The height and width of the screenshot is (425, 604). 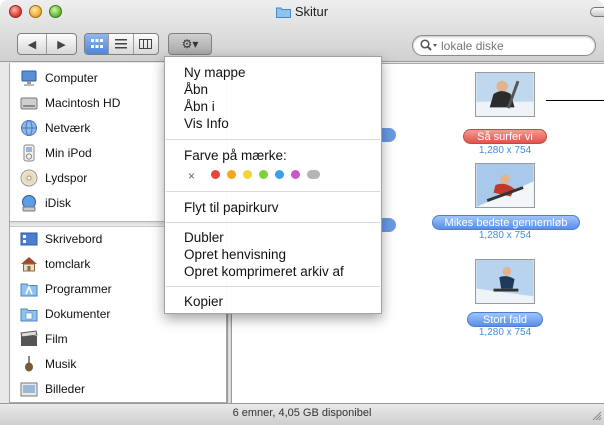 What do you see at coordinates (29, 78) in the screenshot?
I see `computer-icon` at bounding box center [29, 78].